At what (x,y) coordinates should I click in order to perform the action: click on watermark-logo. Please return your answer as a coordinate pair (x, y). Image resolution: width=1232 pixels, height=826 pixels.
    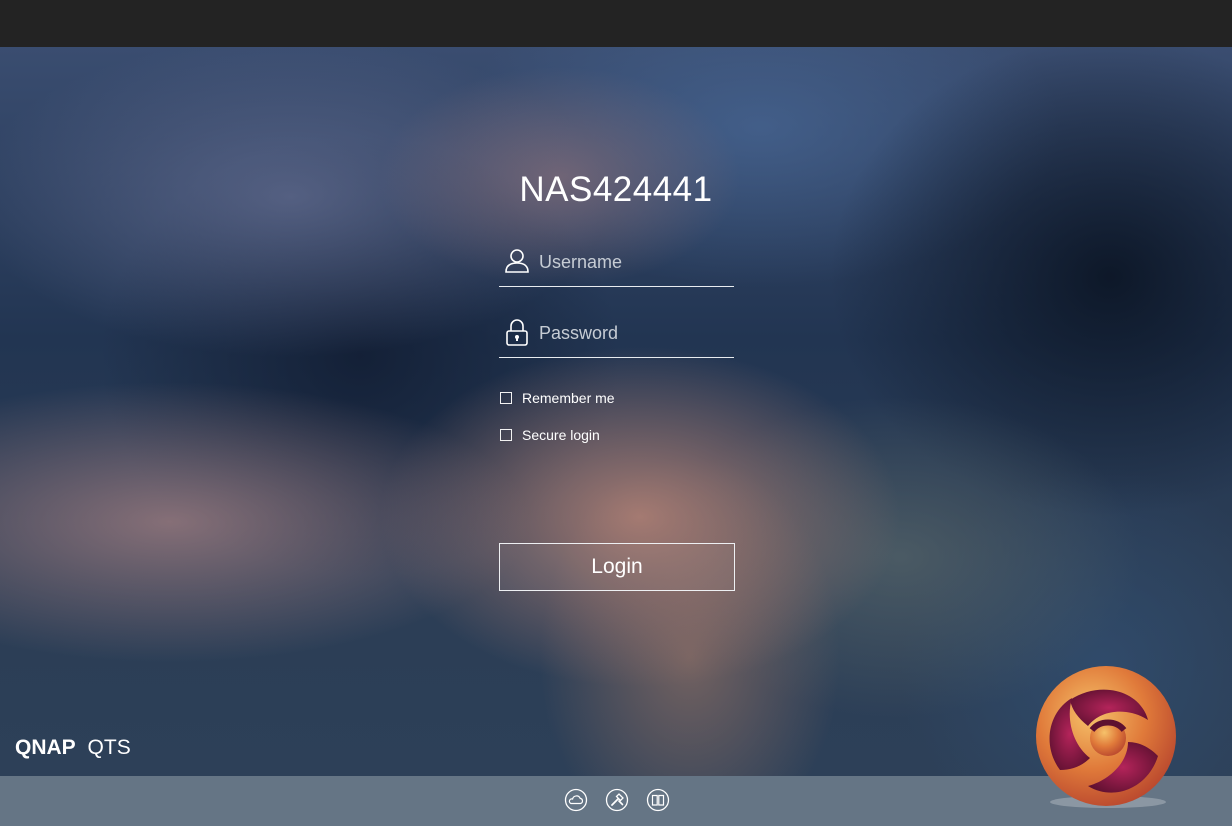
    Looking at the image, I should click on (1105, 735).